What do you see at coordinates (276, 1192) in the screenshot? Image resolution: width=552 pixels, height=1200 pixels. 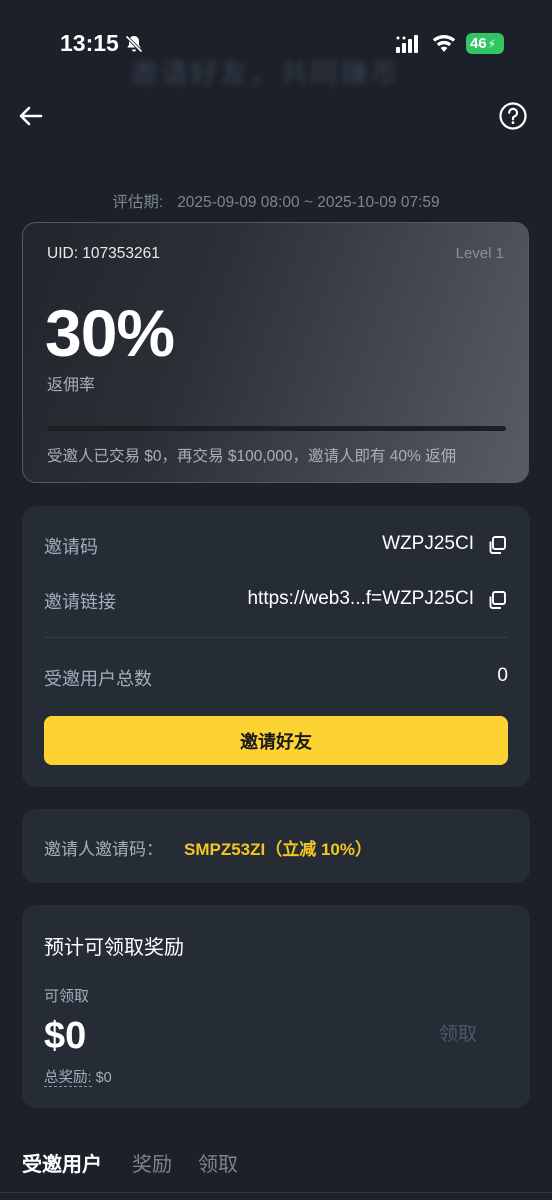 I see `tabs-divider` at bounding box center [276, 1192].